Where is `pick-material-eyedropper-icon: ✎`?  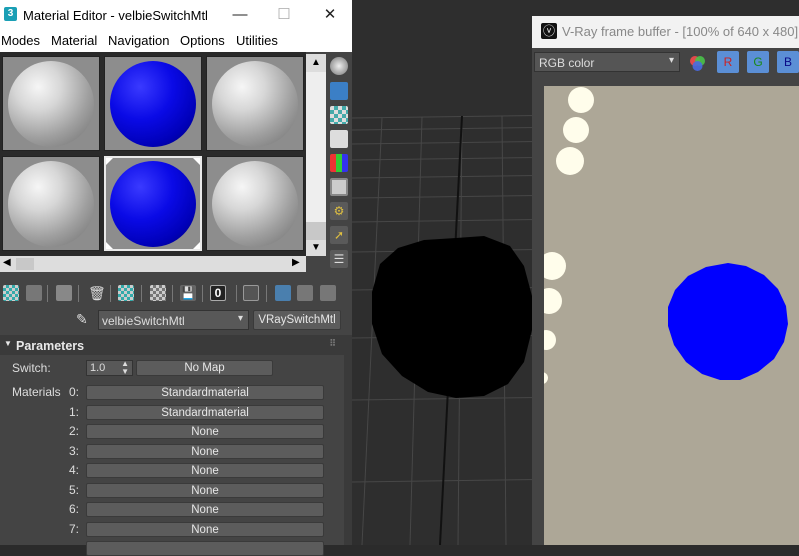
pick-material-eyedropper-icon: ✎ is located at coordinates (82, 319).